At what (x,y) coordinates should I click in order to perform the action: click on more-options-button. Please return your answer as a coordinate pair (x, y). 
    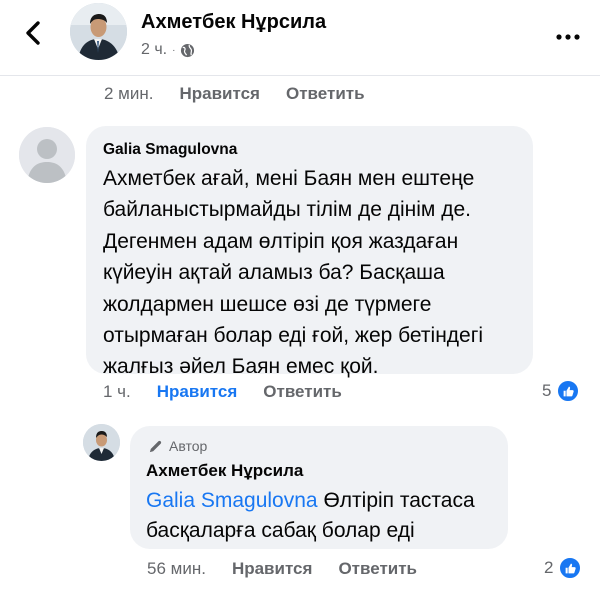
    Looking at the image, I should click on (568, 34).